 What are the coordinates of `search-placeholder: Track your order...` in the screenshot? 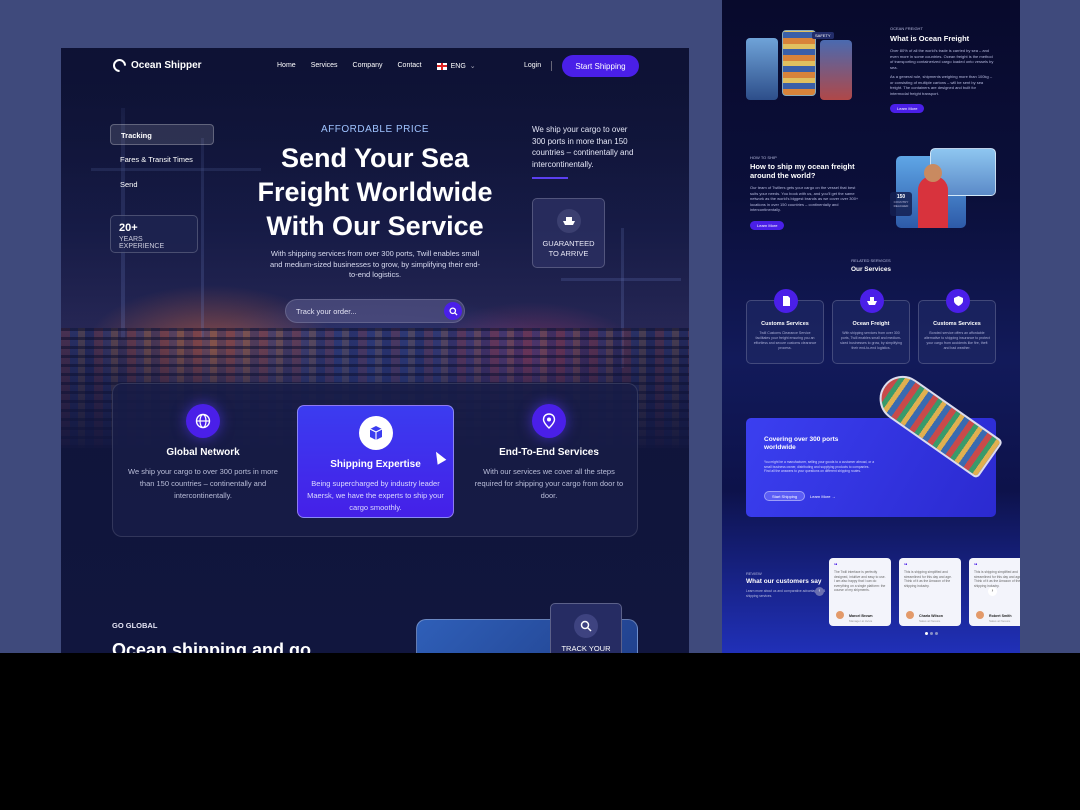 It's located at (326, 311).